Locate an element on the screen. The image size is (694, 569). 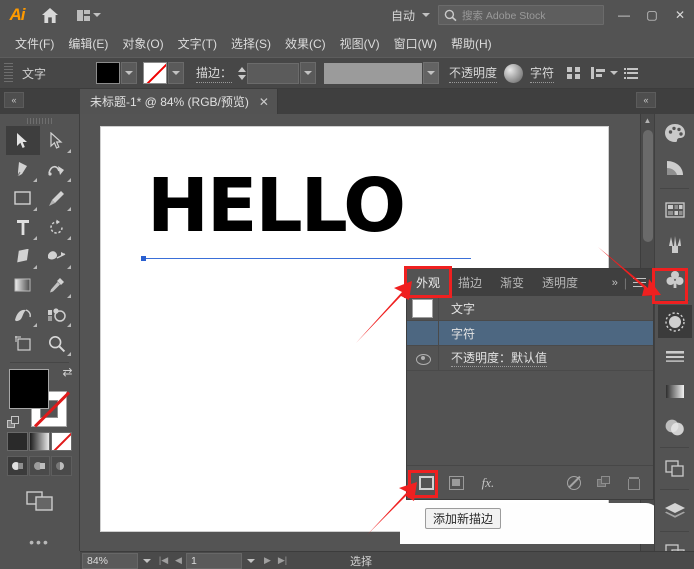
stroke-weight-dropdown-arrow is located at coordinates (308, 73).